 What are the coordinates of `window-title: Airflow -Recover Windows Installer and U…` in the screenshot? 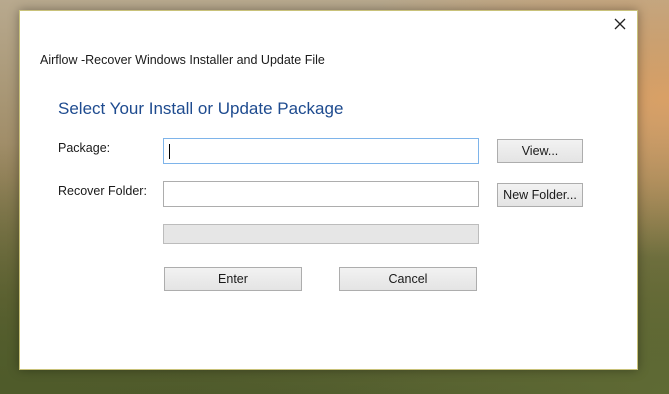 It's located at (182, 60).